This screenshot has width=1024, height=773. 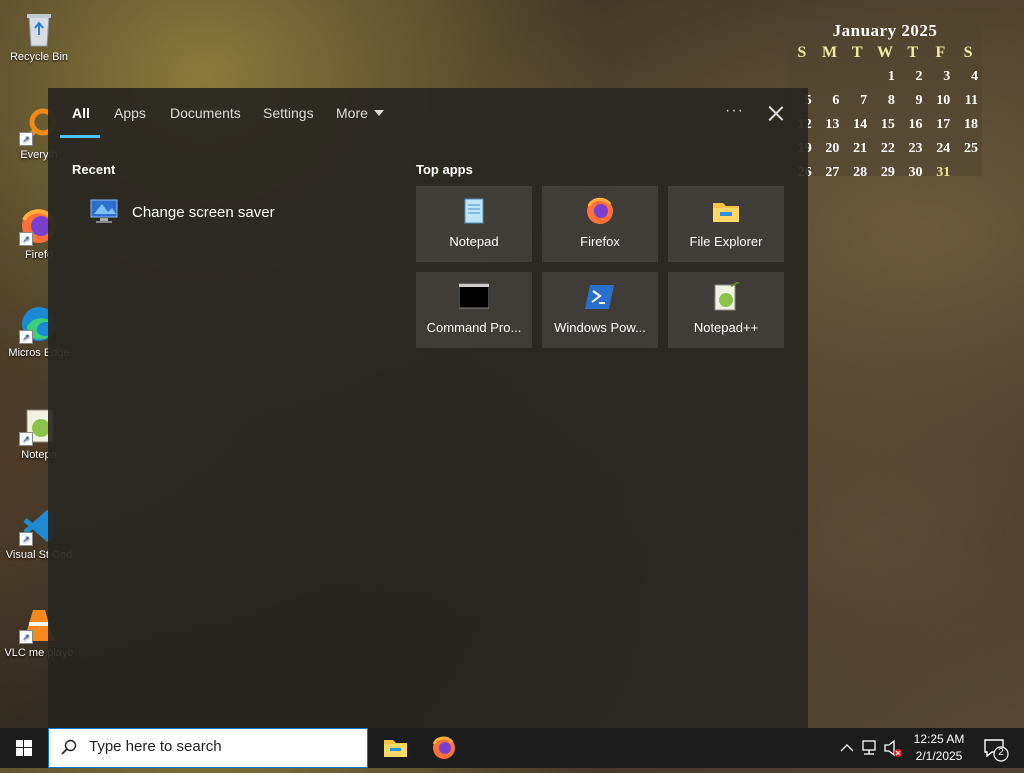 What do you see at coordinates (832, 148) in the screenshot?
I see `calendar-day: 20` at bounding box center [832, 148].